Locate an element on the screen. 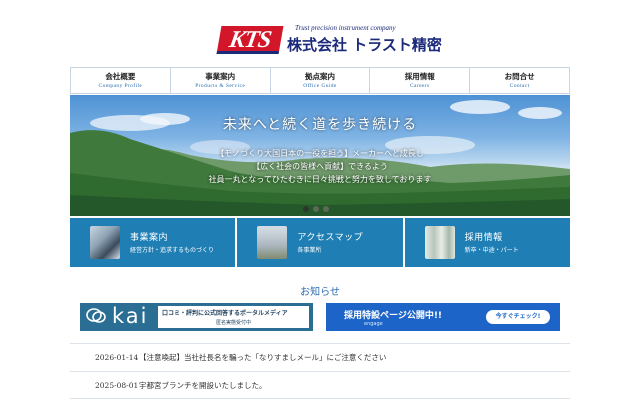 This screenshot has height=400, width=640. nav-sublabel: Contact is located at coordinates (519, 86).